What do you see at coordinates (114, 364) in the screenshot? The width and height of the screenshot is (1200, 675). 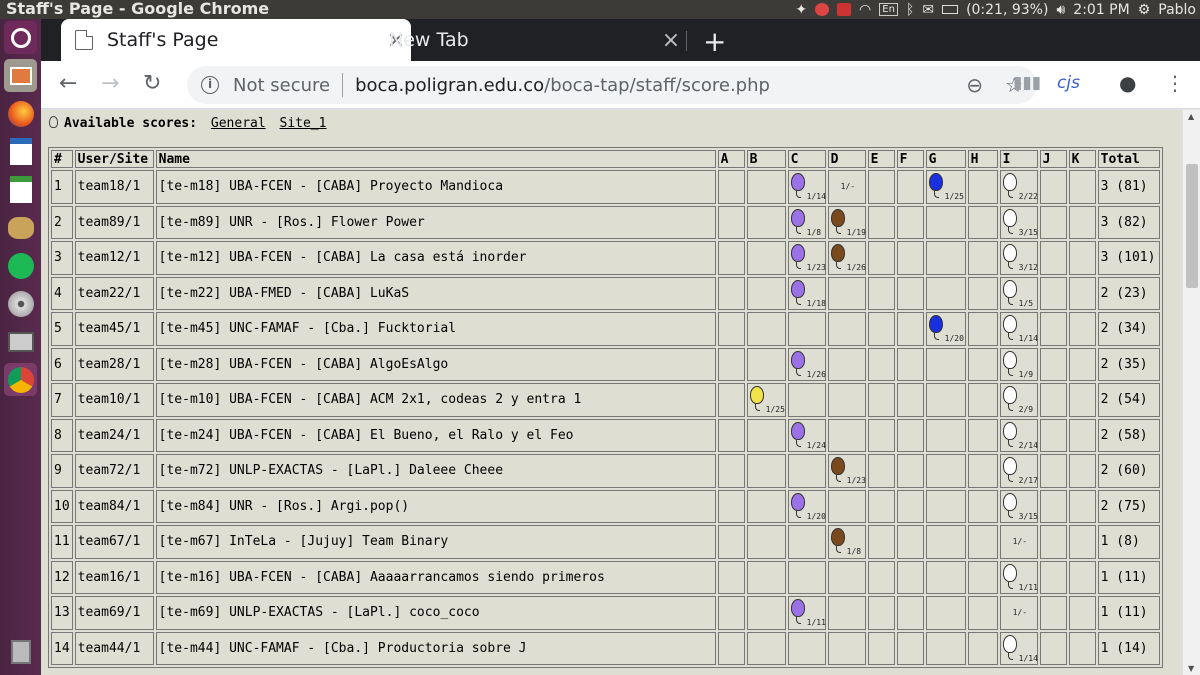 I see `user-site-cell: team28/1` at bounding box center [114, 364].